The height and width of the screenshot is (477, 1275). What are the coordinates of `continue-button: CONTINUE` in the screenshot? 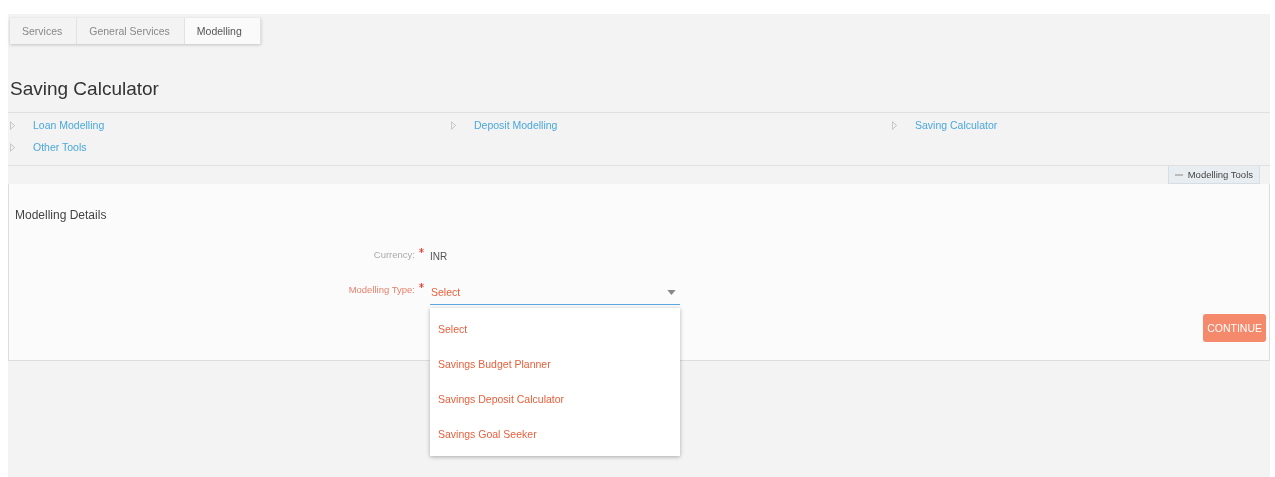 It's located at (1234, 328).